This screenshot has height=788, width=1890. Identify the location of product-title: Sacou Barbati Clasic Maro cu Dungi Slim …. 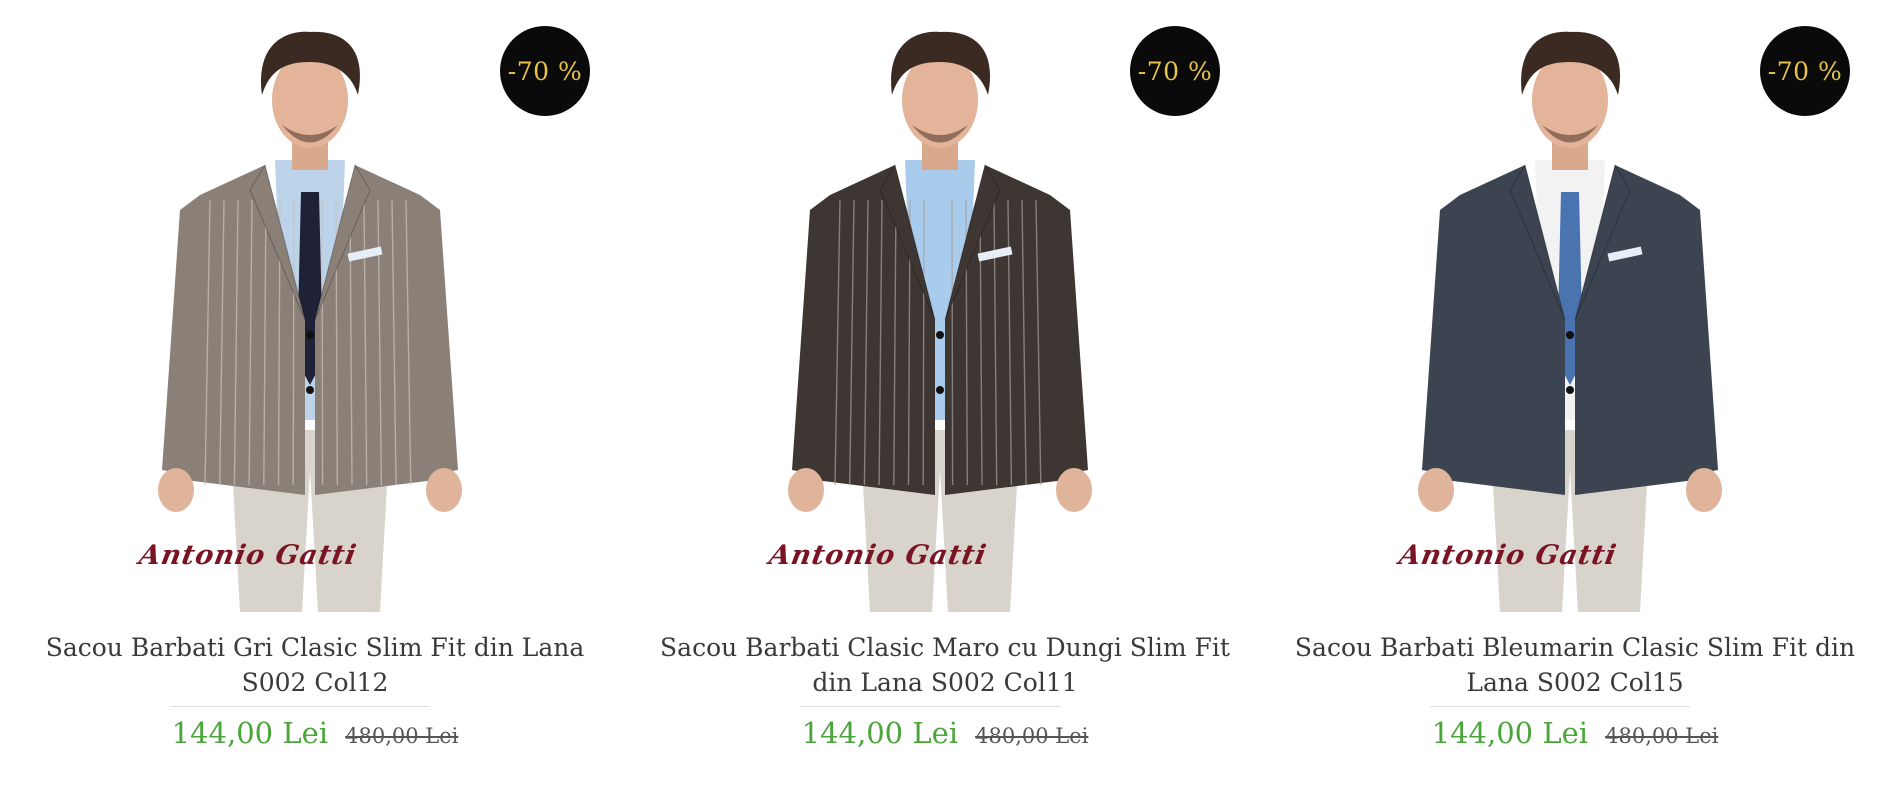
(945, 665).